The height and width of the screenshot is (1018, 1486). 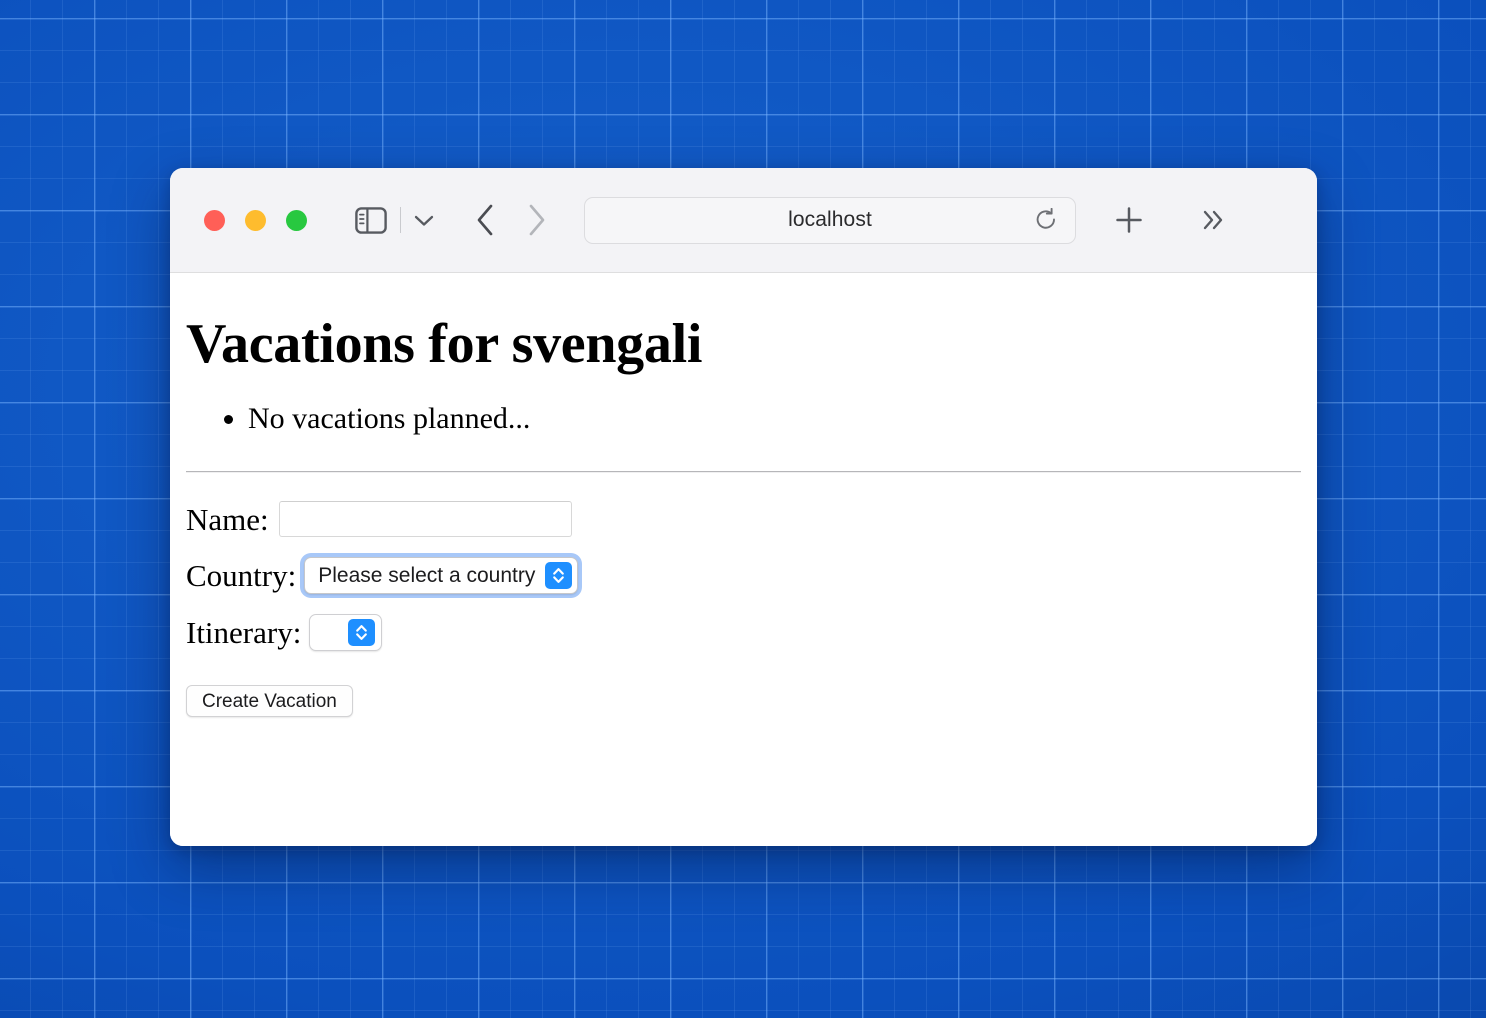 I want to click on toolbar-right-controls, so click(x=1171, y=220).